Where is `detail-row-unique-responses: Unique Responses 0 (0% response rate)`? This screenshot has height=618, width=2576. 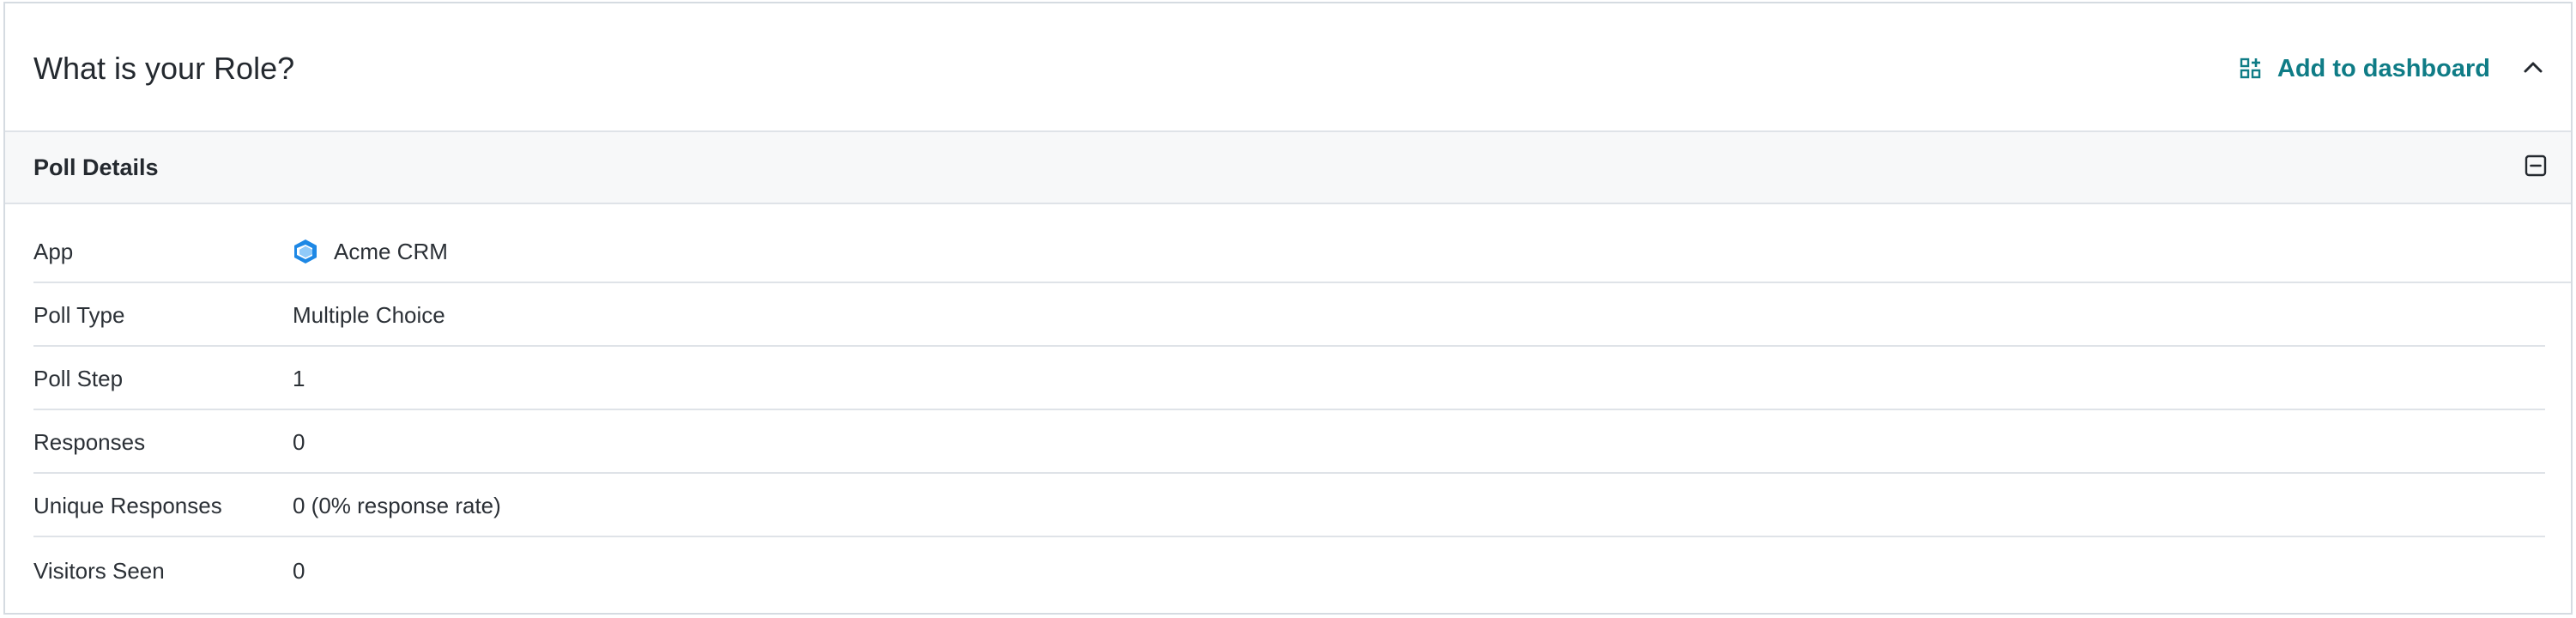 detail-row-unique-responses: Unique Responses 0 (0% response rate) is located at coordinates (1289, 505).